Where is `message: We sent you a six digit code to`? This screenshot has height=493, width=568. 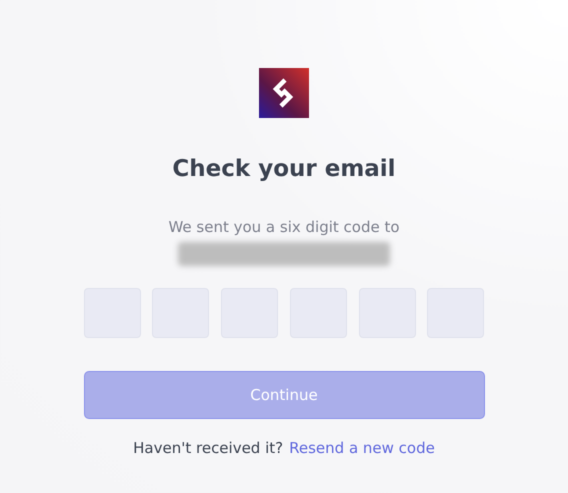 message: We sent you a six digit code to is located at coordinates (284, 227).